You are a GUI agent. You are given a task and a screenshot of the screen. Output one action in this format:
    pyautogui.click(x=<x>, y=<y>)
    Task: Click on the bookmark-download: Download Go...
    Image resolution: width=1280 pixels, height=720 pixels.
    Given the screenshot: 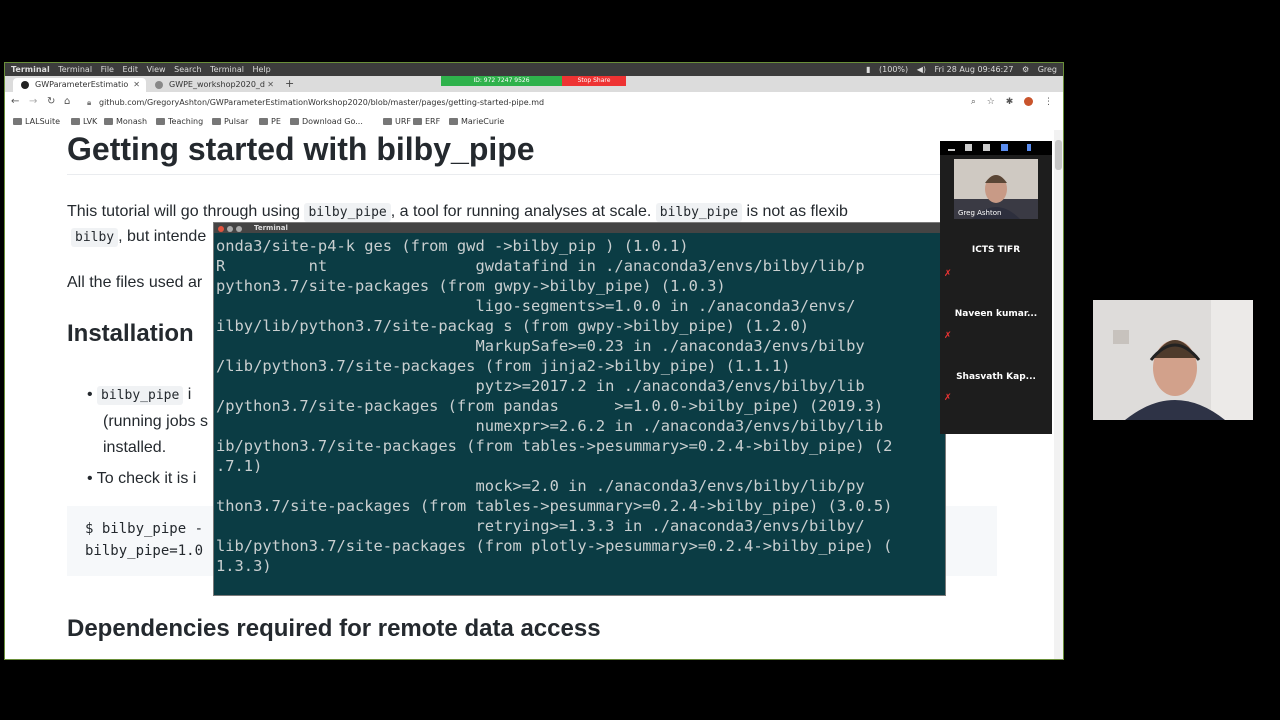 What is the action you would take?
    pyautogui.click(x=326, y=122)
    